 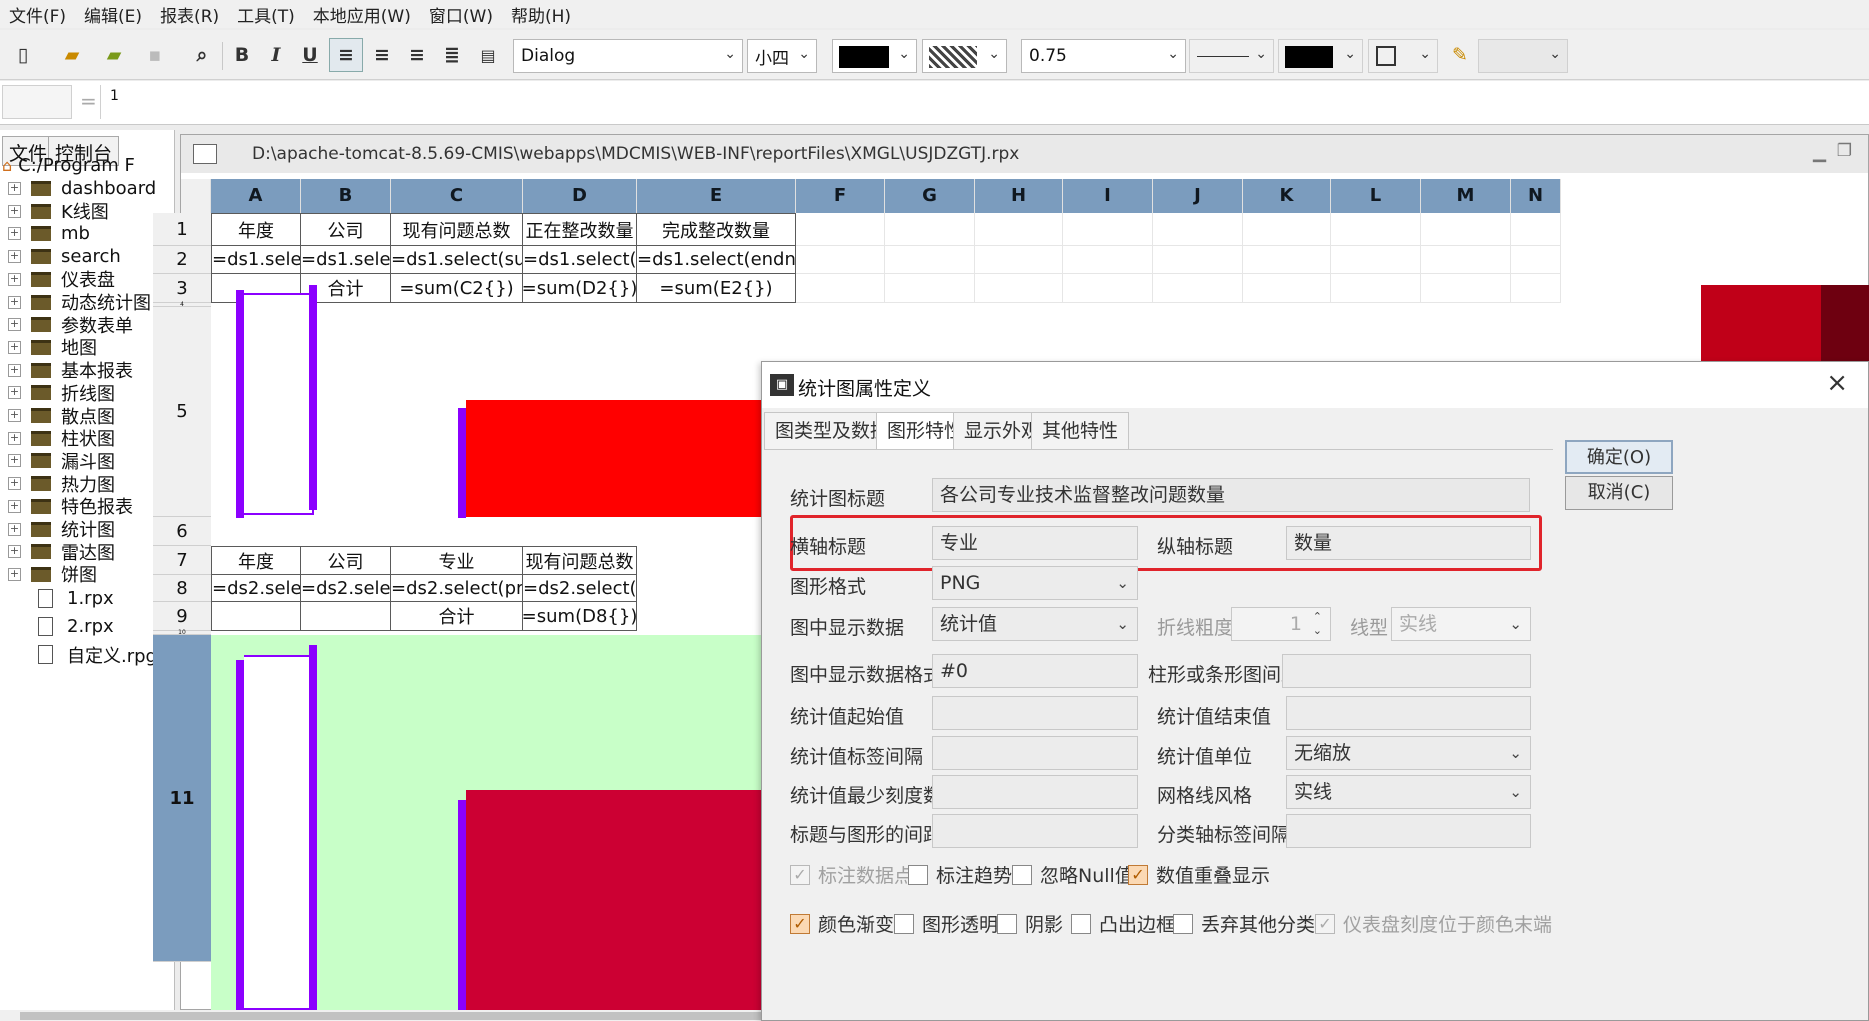 What do you see at coordinates (457, 196) in the screenshot?
I see `column-header-c: C` at bounding box center [457, 196].